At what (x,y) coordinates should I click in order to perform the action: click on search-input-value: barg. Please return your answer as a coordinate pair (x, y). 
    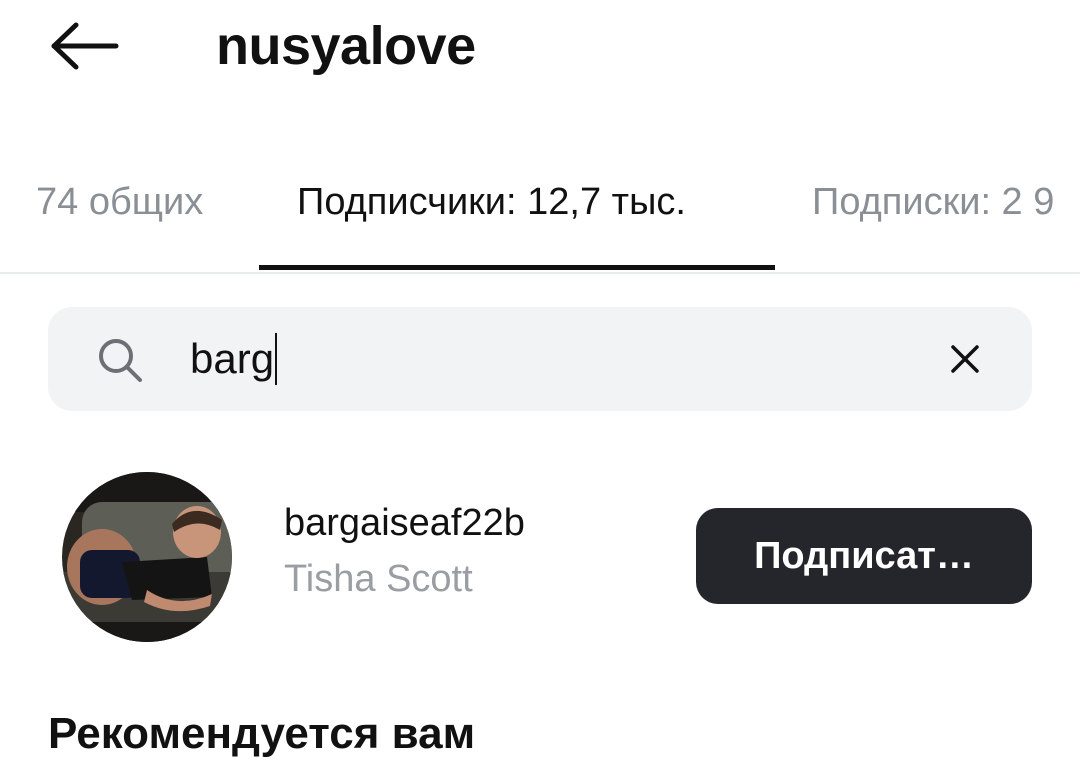
    Looking at the image, I should click on (234, 359).